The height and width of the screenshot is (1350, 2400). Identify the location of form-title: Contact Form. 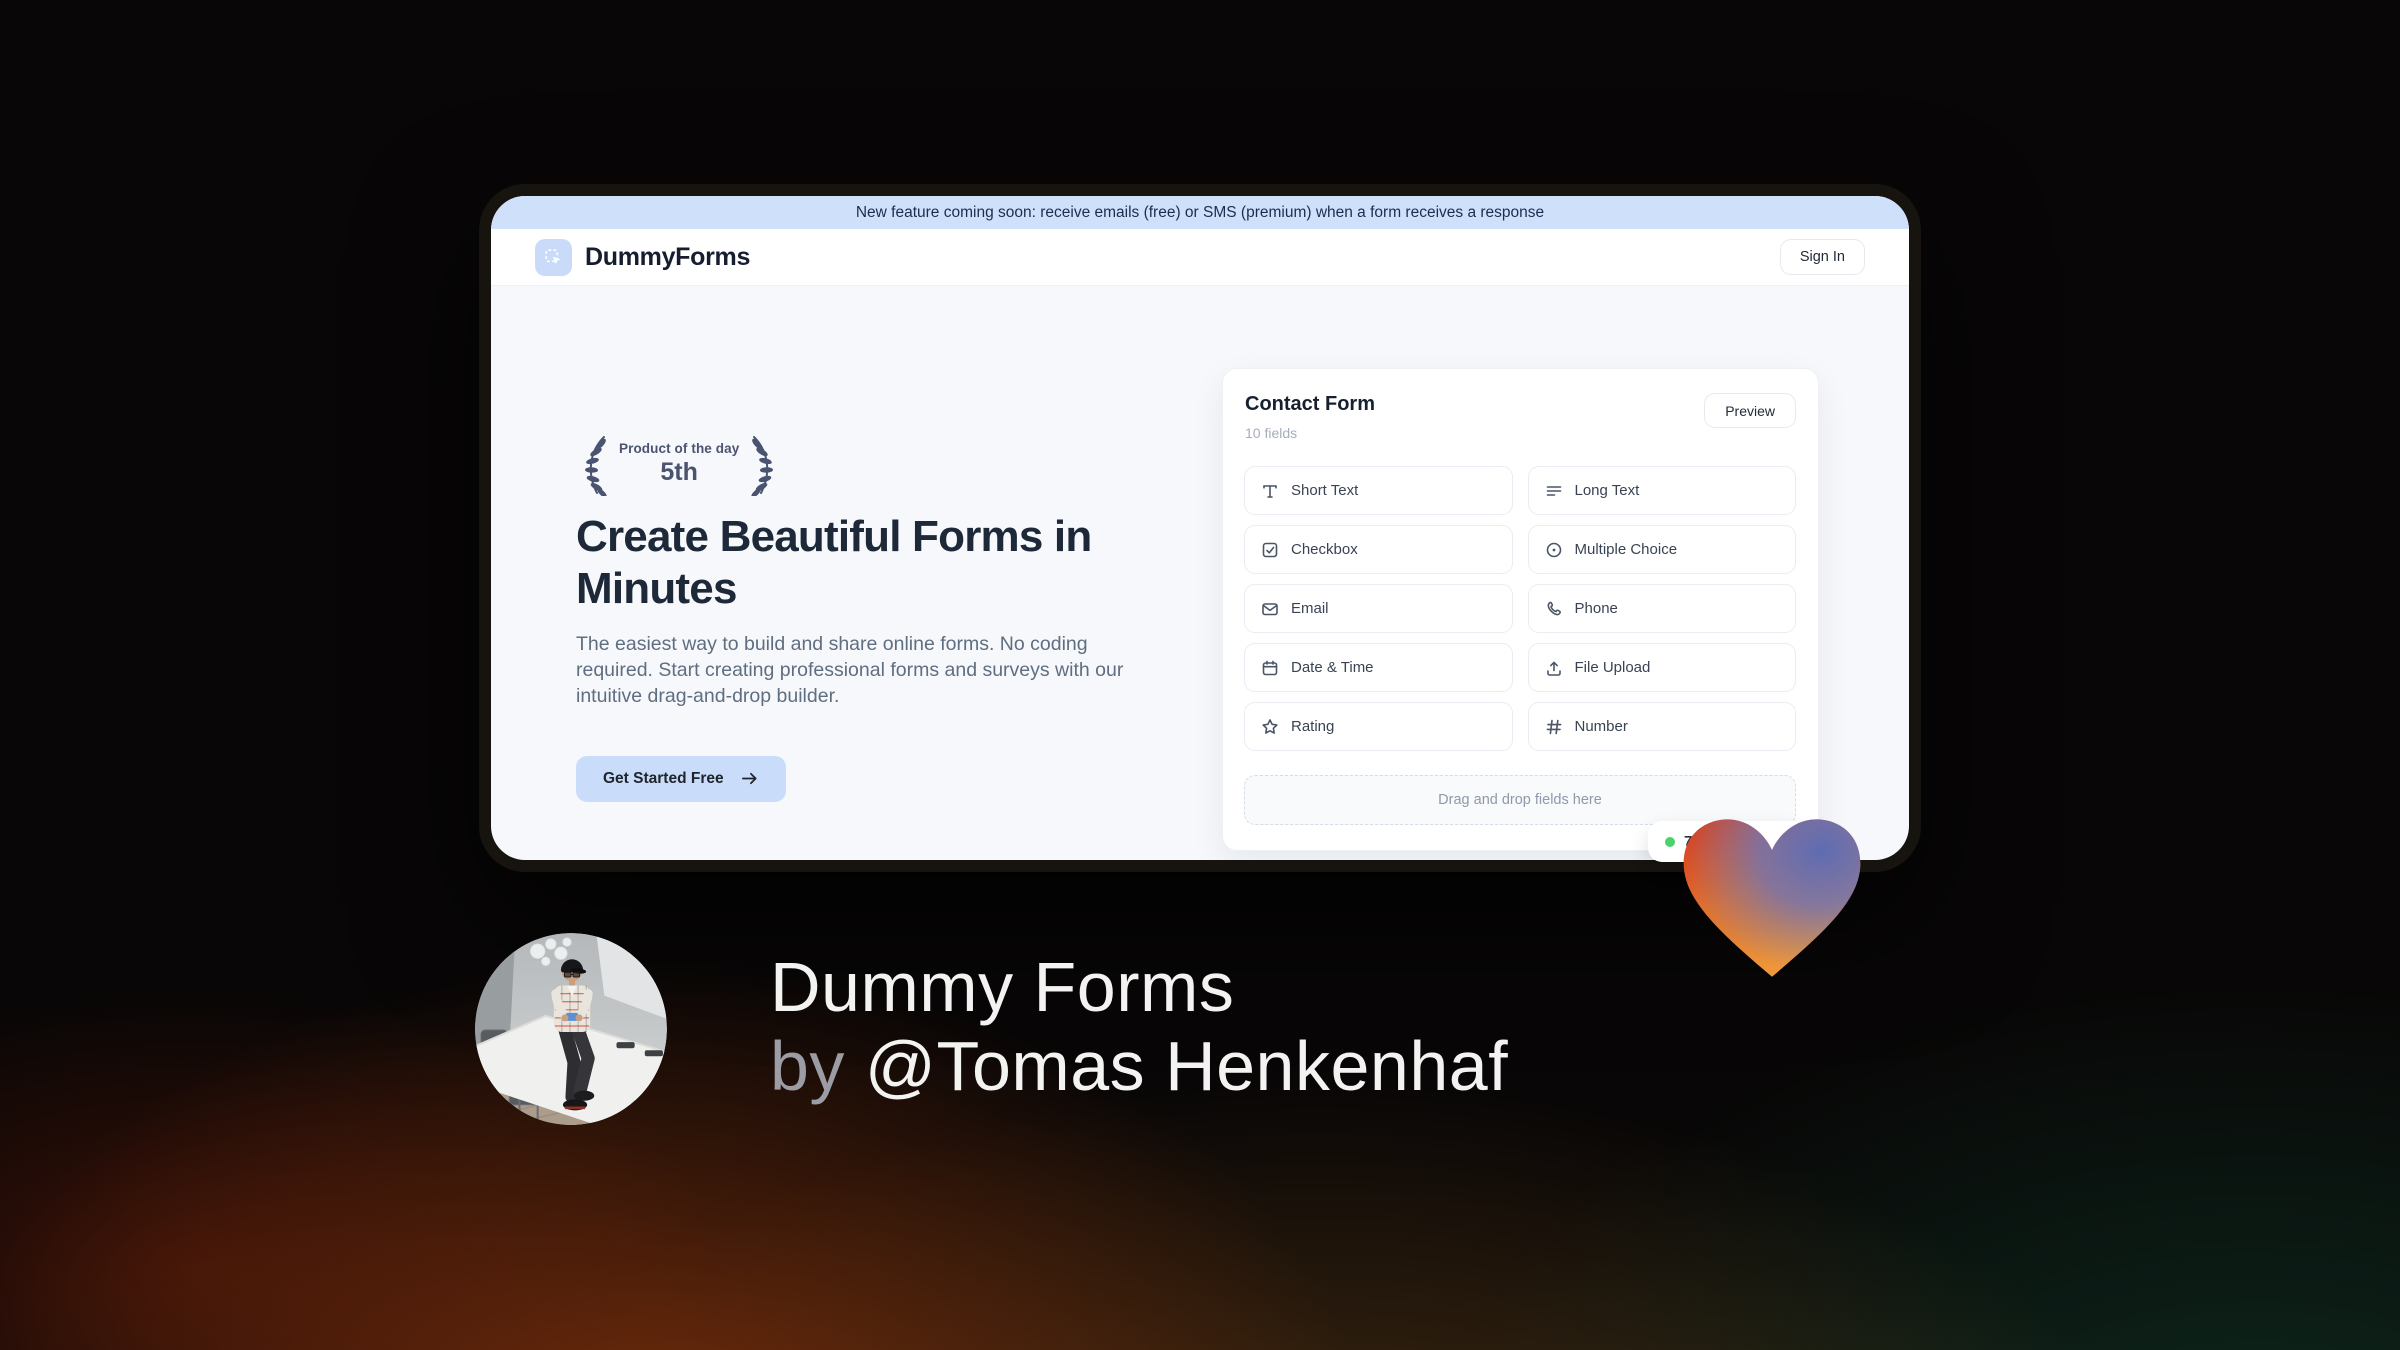
(1310, 404).